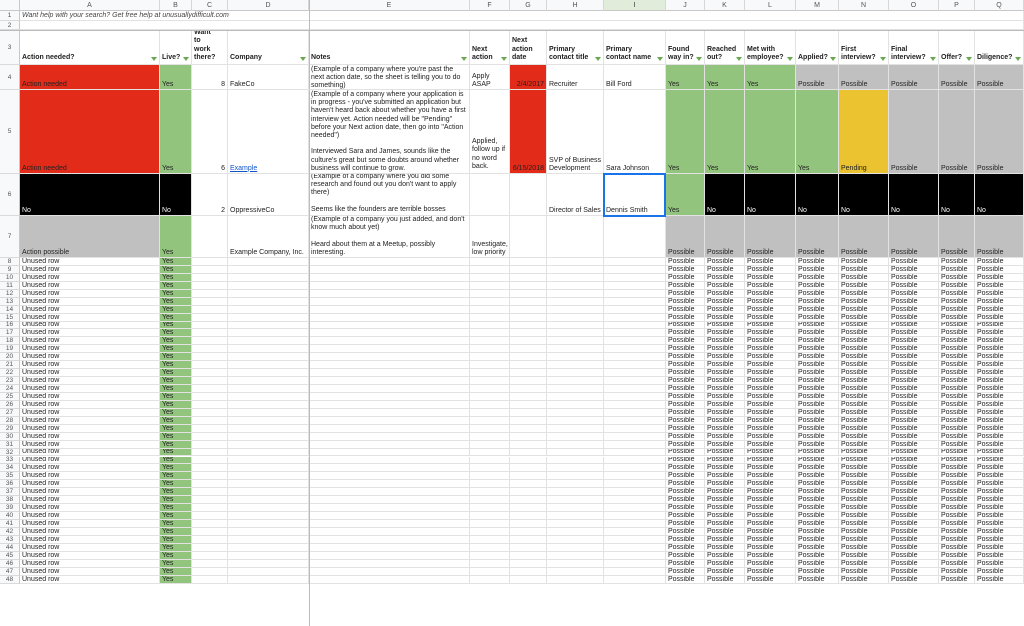 The image size is (1024, 626). I want to click on column-header-f: F, so click(490, 5).